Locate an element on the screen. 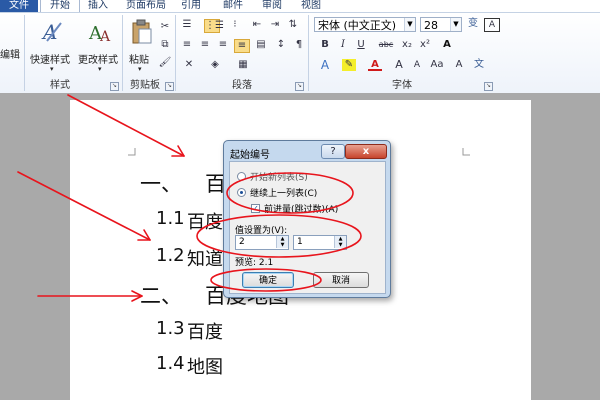  level-spinner: 2 ▲ ▼ is located at coordinates (262, 242).